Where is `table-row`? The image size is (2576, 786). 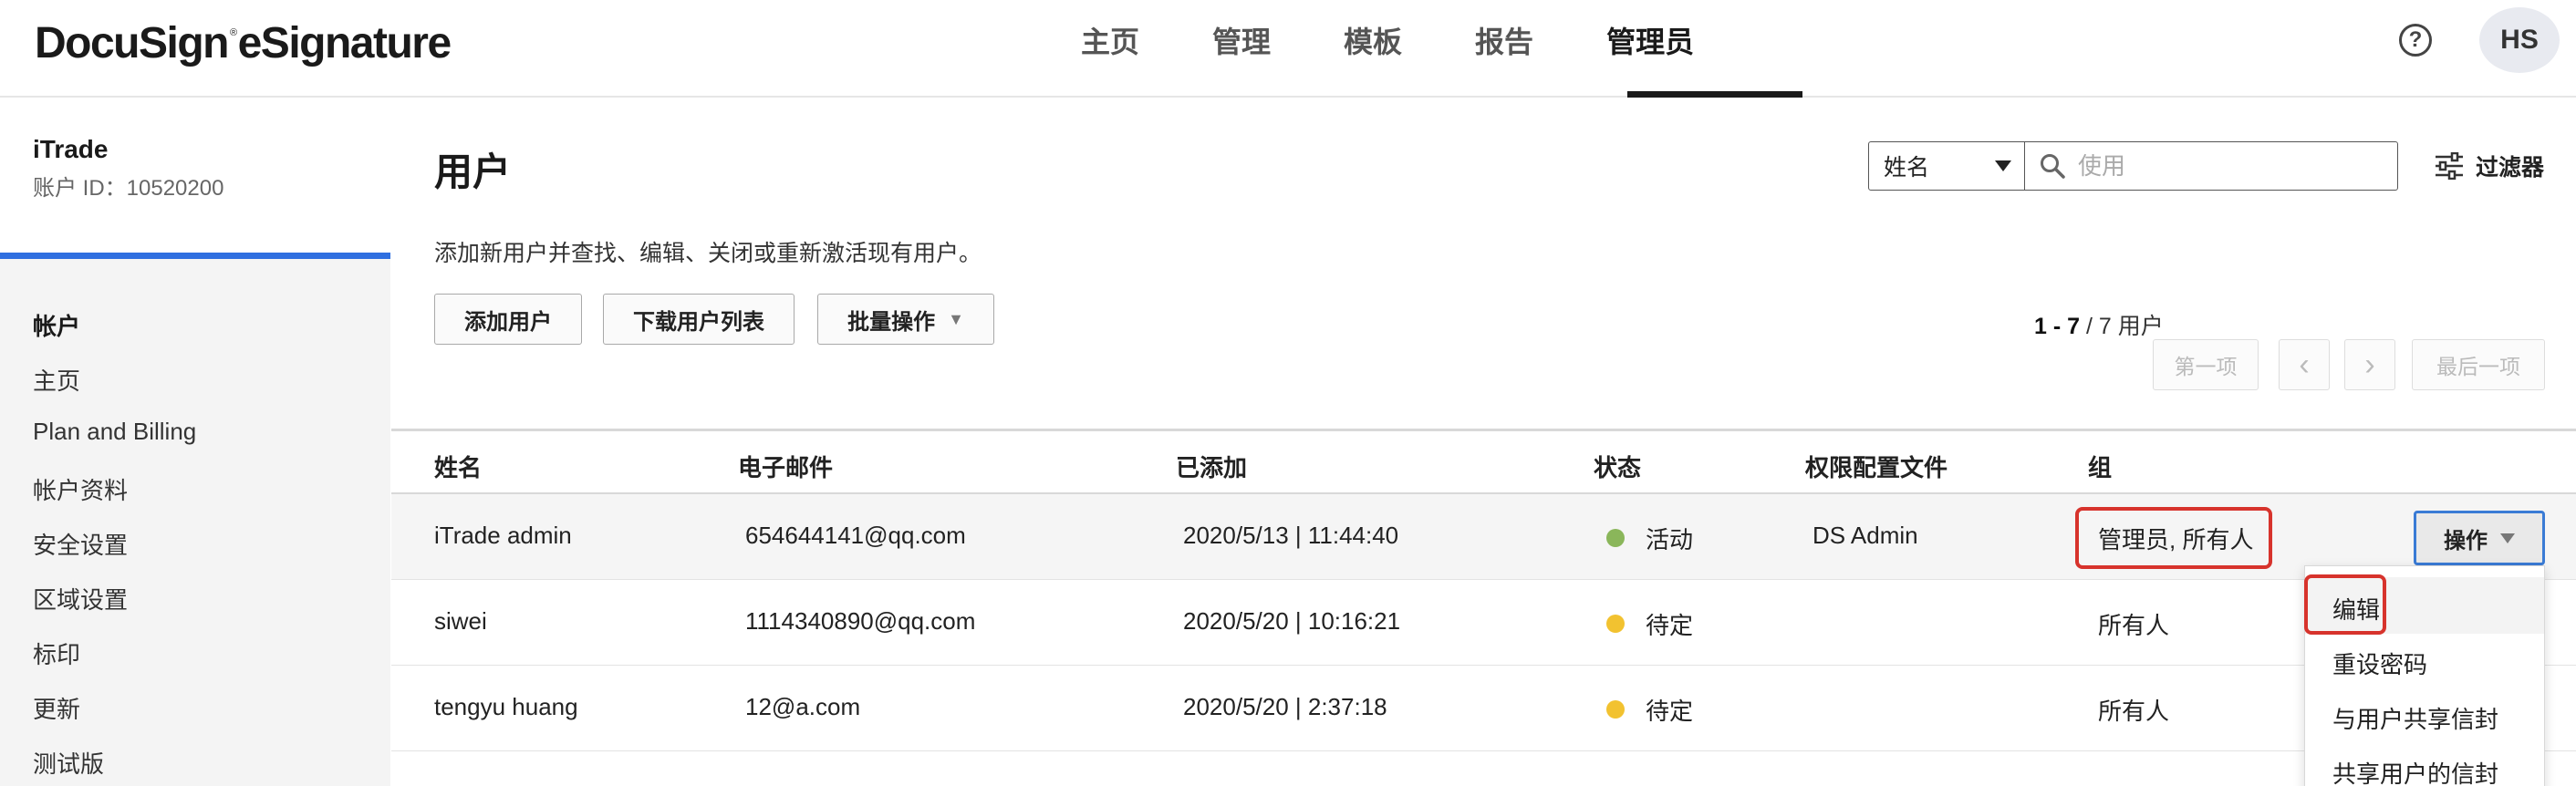 table-row is located at coordinates (1483, 769).